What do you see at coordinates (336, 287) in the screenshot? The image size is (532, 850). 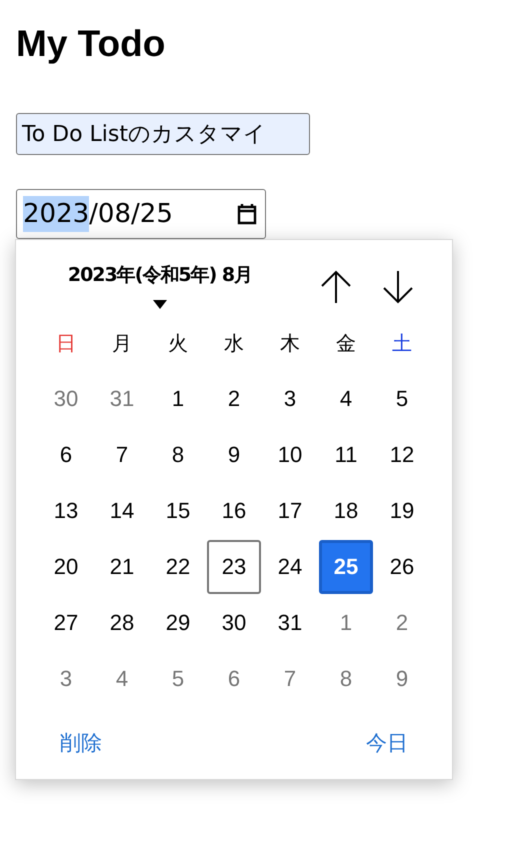 I see `arrow-up-icon` at bounding box center [336, 287].